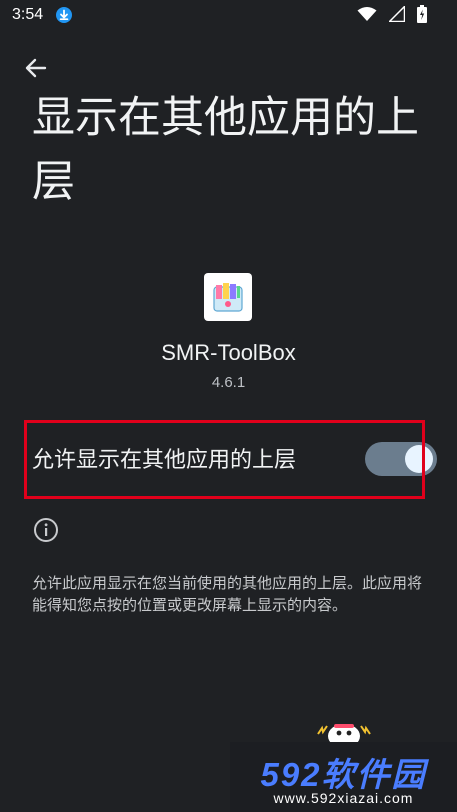 This screenshot has height=812, width=457. I want to click on info-icon, so click(46, 530).